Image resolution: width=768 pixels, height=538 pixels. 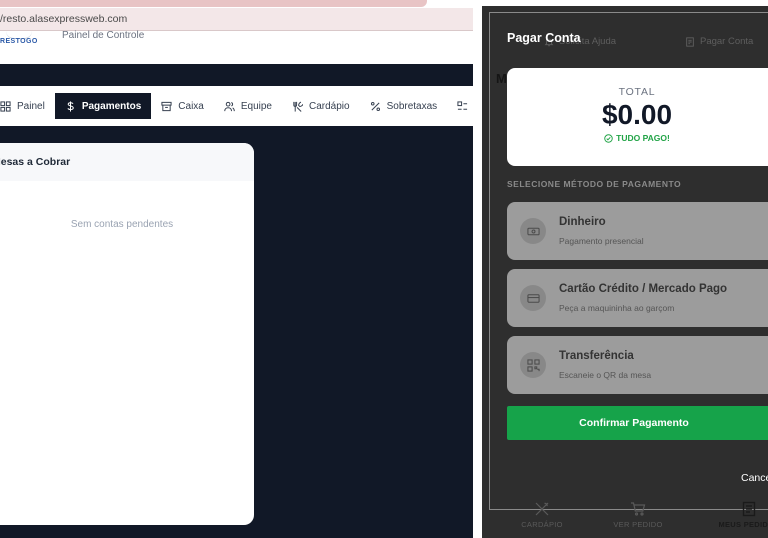 What do you see at coordinates (643, 289) in the screenshot?
I see `method-name: Cartão Crédito / Mercado Pago` at bounding box center [643, 289].